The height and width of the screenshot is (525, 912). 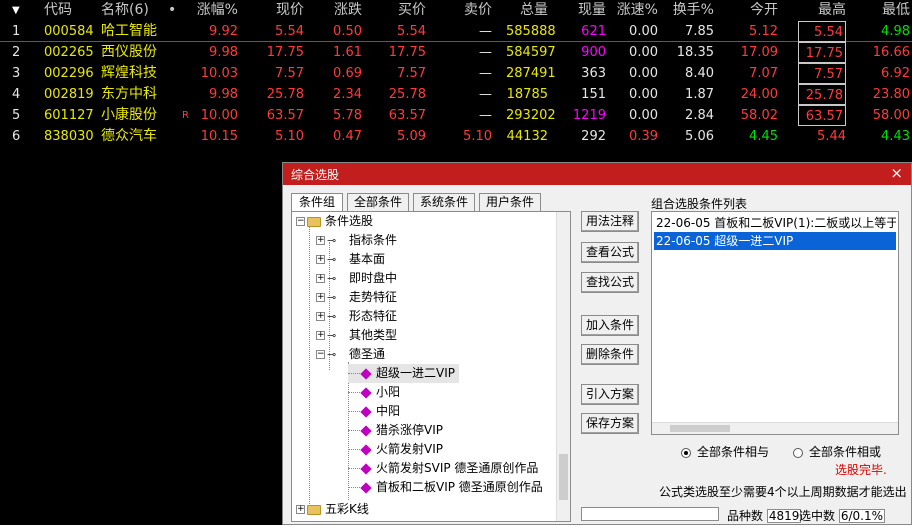 I want to click on tree-node-group: + ⊸ 其他类型, so click(x=356, y=335).